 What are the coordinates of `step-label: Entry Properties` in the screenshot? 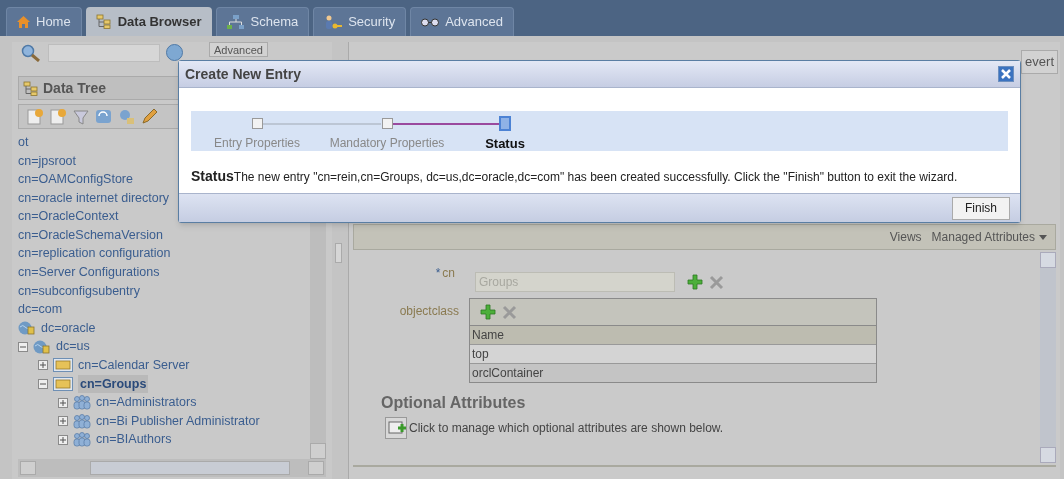 It's located at (257, 143).